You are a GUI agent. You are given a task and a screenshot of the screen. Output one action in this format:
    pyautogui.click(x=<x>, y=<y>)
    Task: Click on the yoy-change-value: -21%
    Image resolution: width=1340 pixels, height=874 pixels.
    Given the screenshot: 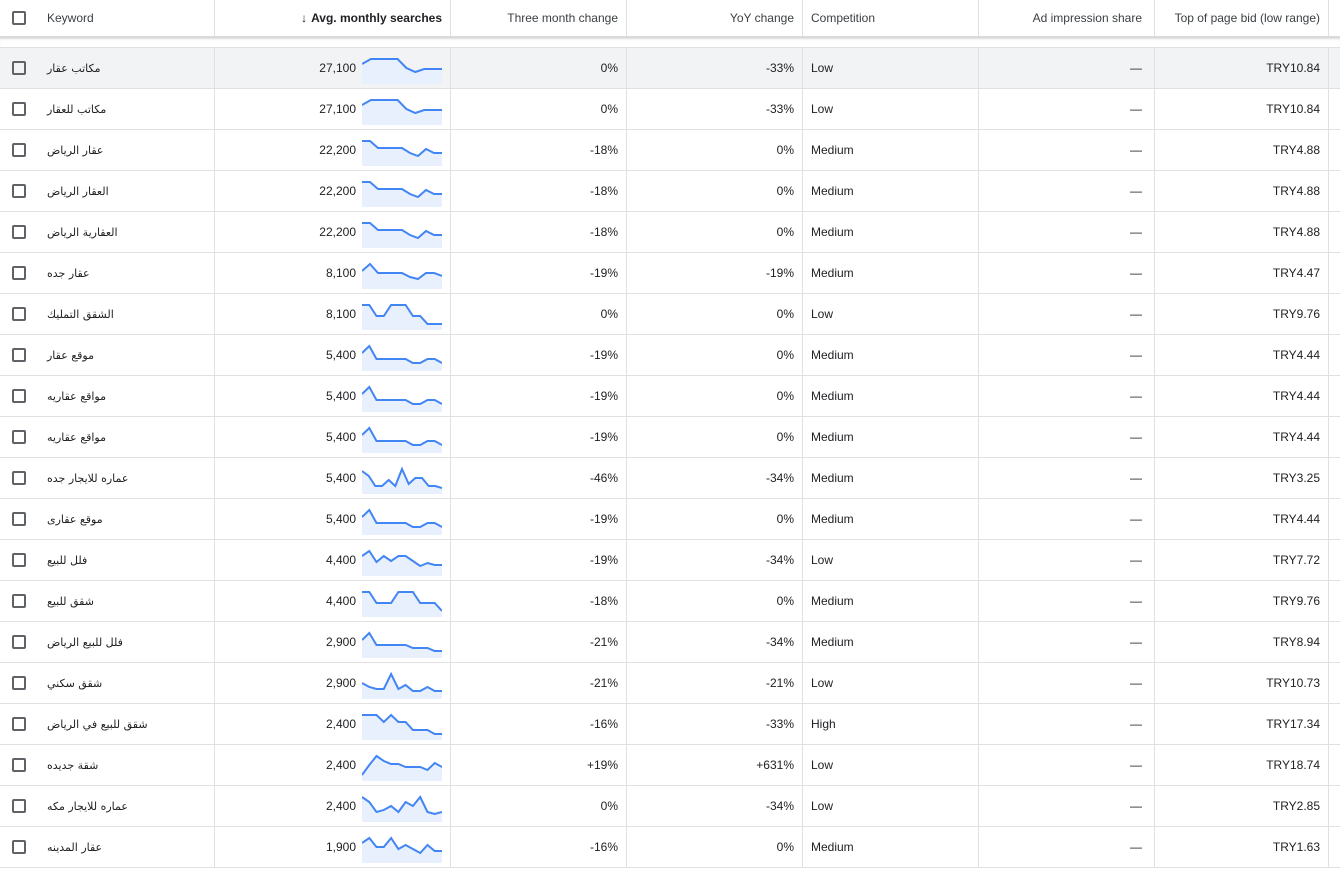 What is the action you would take?
    pyautogui.click(x=715, y=683)
    